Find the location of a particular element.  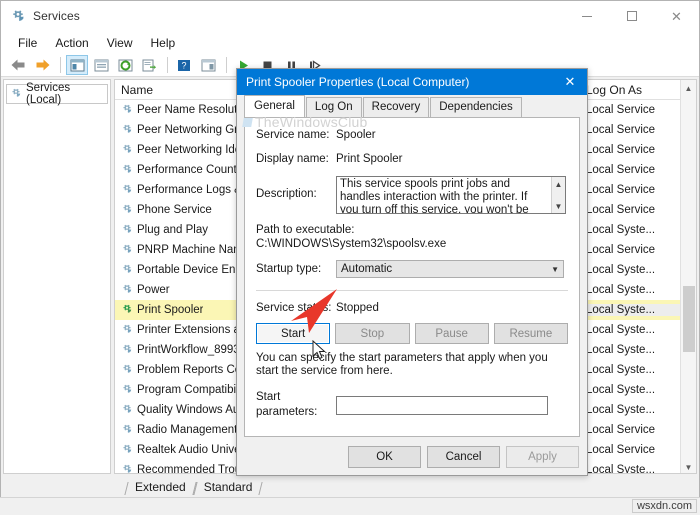

service-name-cell: Performance Counter is located at coordinates (192, 170).